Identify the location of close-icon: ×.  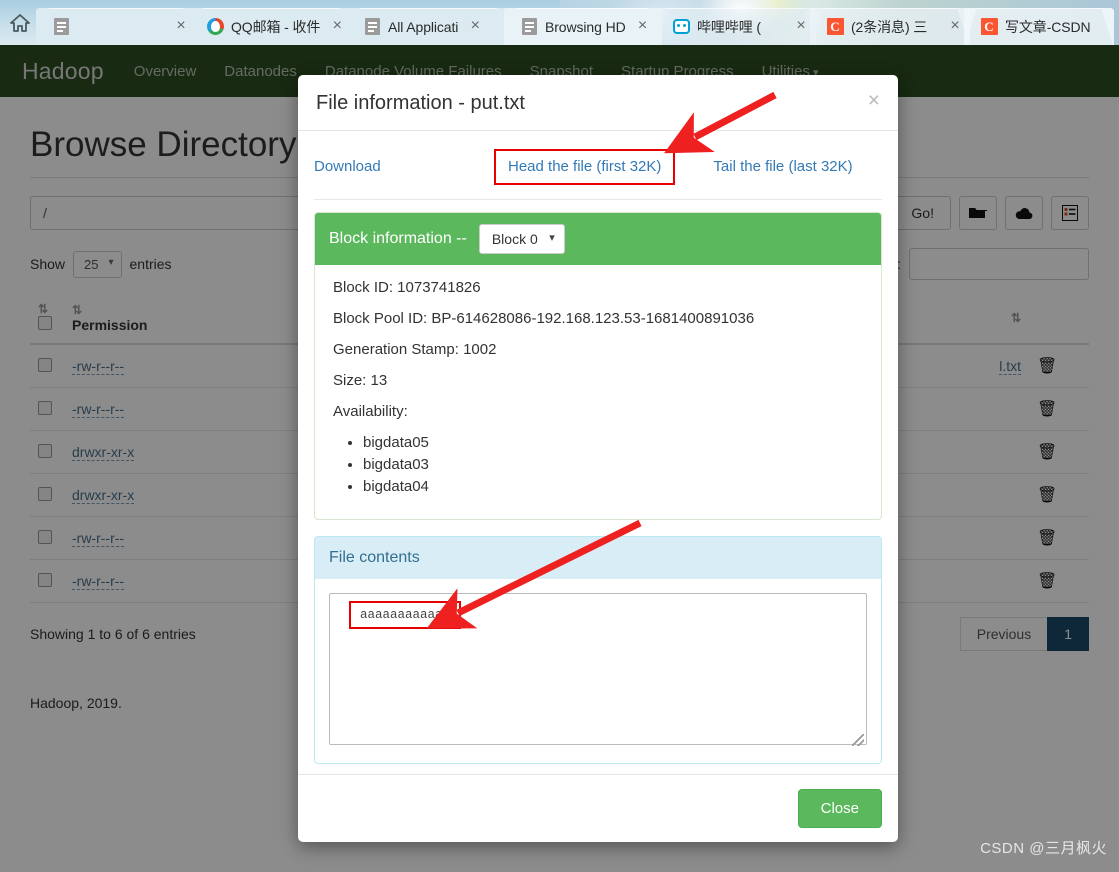
(874, 100).